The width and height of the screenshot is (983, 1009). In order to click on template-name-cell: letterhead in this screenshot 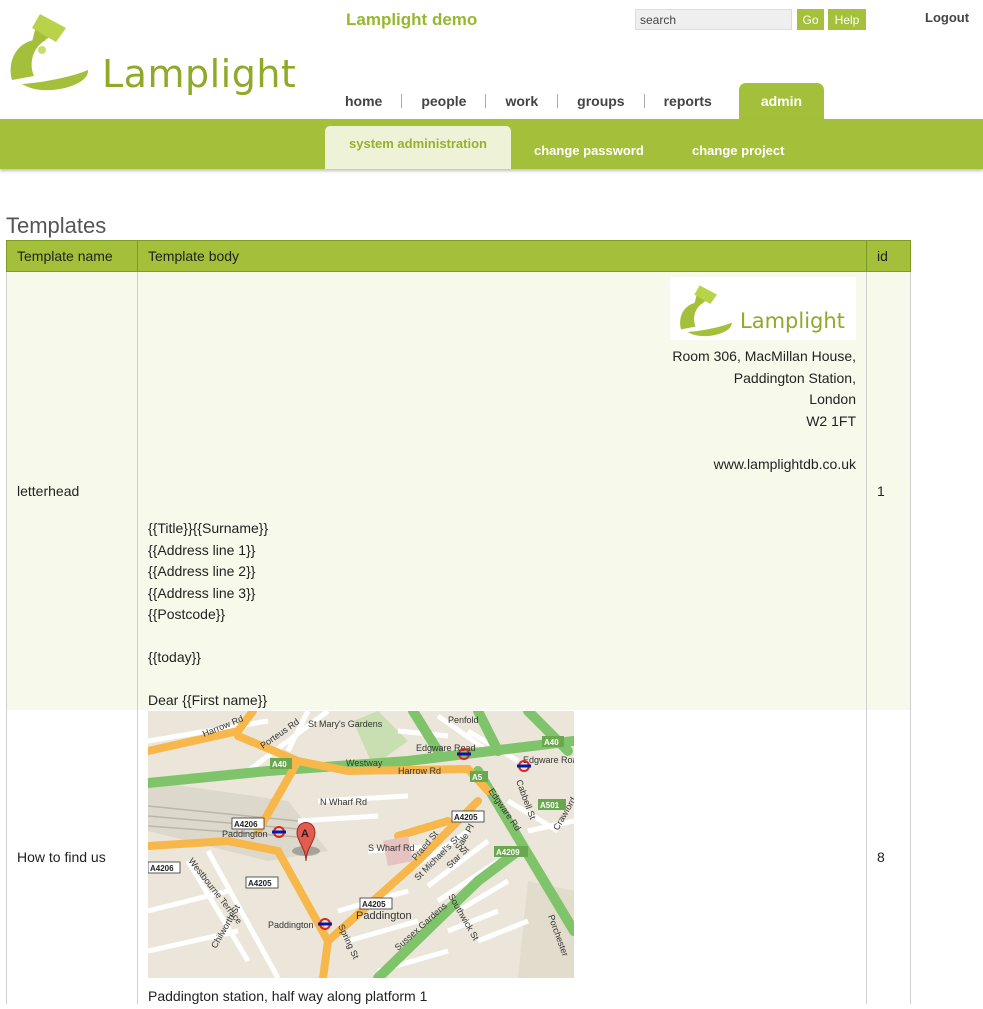, I will do `click(72, 490)`.